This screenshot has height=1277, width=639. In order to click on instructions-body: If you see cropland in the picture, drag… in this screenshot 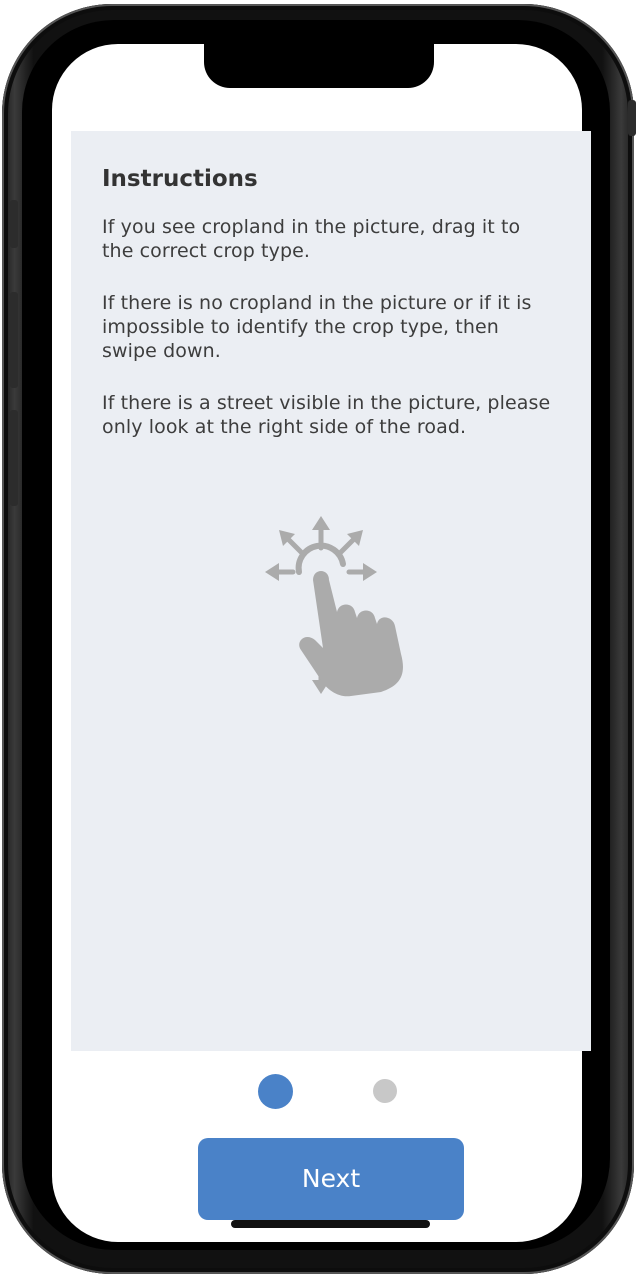, I will do `click(329, 341)`.